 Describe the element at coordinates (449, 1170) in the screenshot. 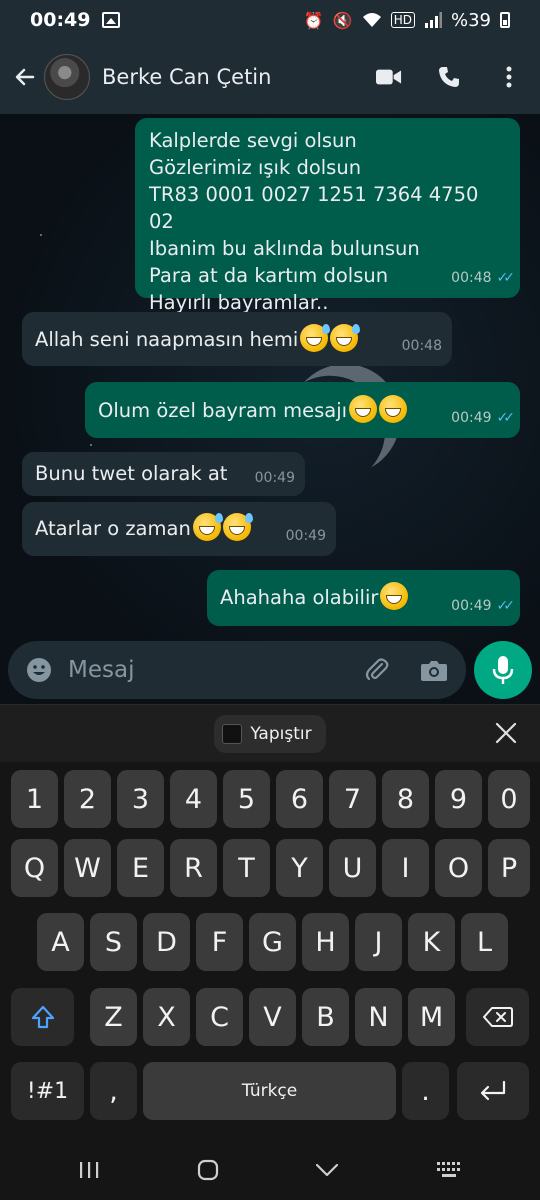

I see `keyboard-switch-icon` at that location.